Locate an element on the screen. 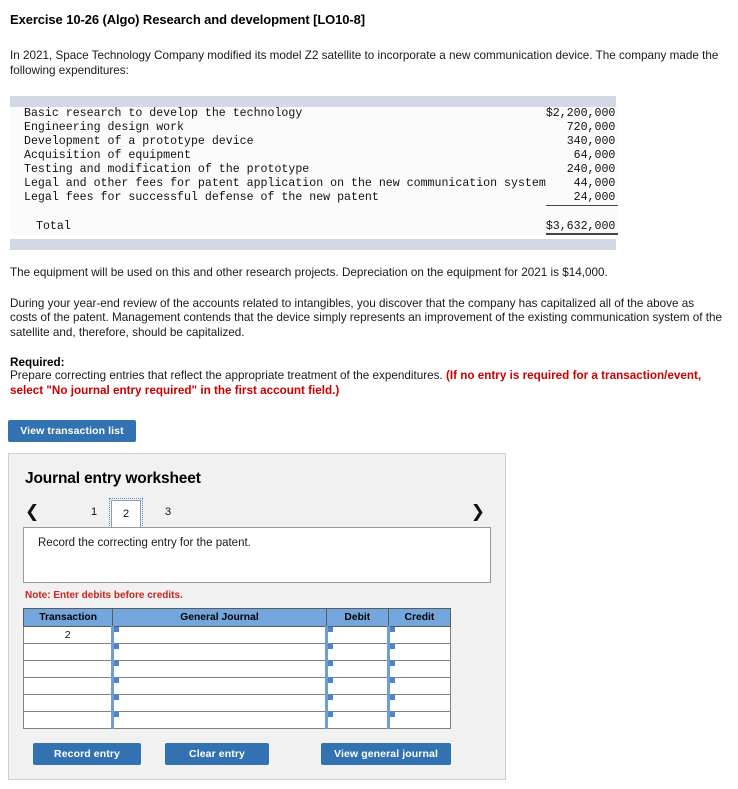  expenditure-description: Development of a prototype device is located at coordinates (139, 141).